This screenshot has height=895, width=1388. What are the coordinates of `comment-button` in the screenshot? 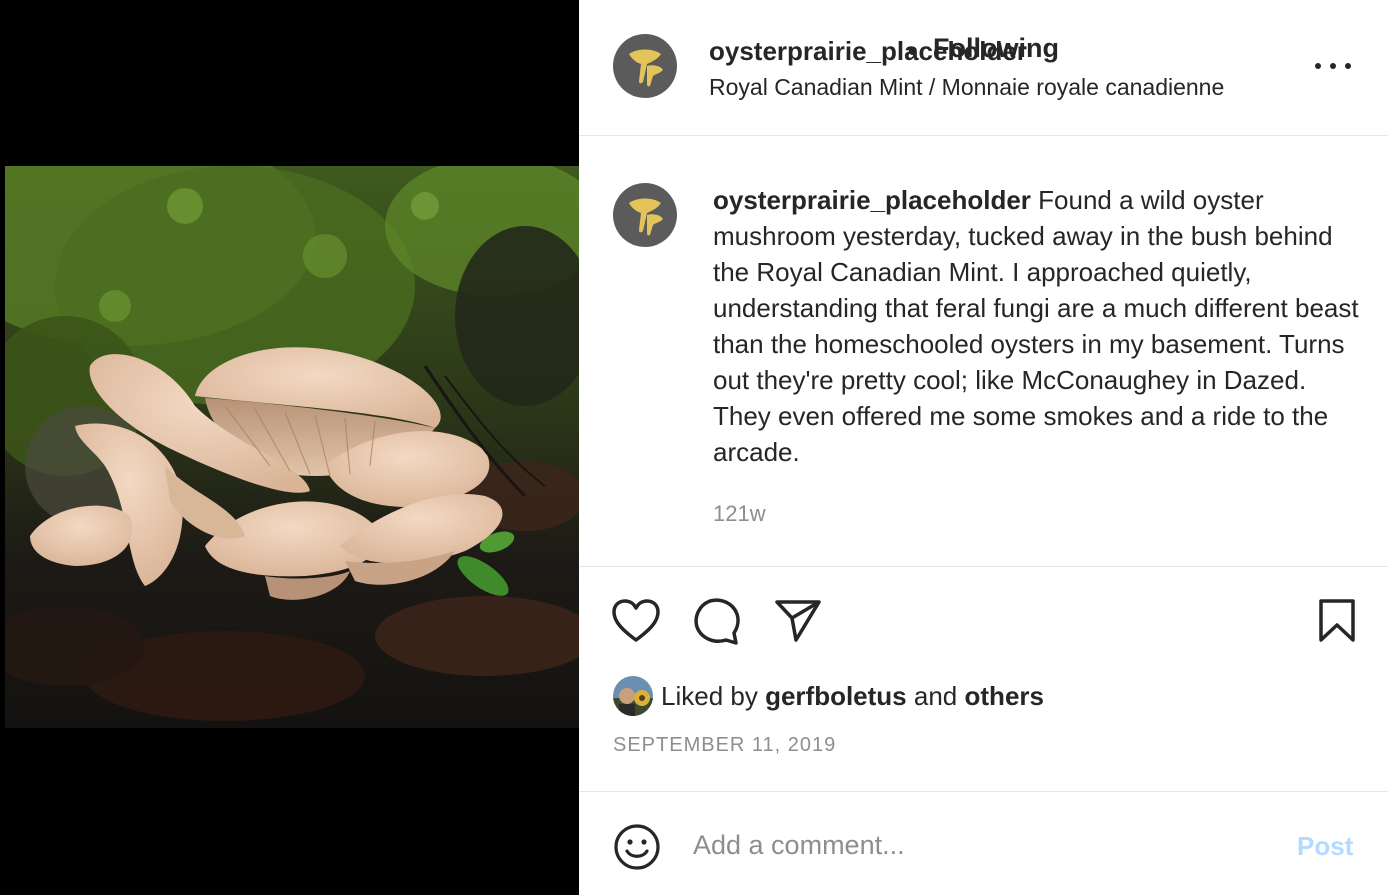 It's located at (717, 623).